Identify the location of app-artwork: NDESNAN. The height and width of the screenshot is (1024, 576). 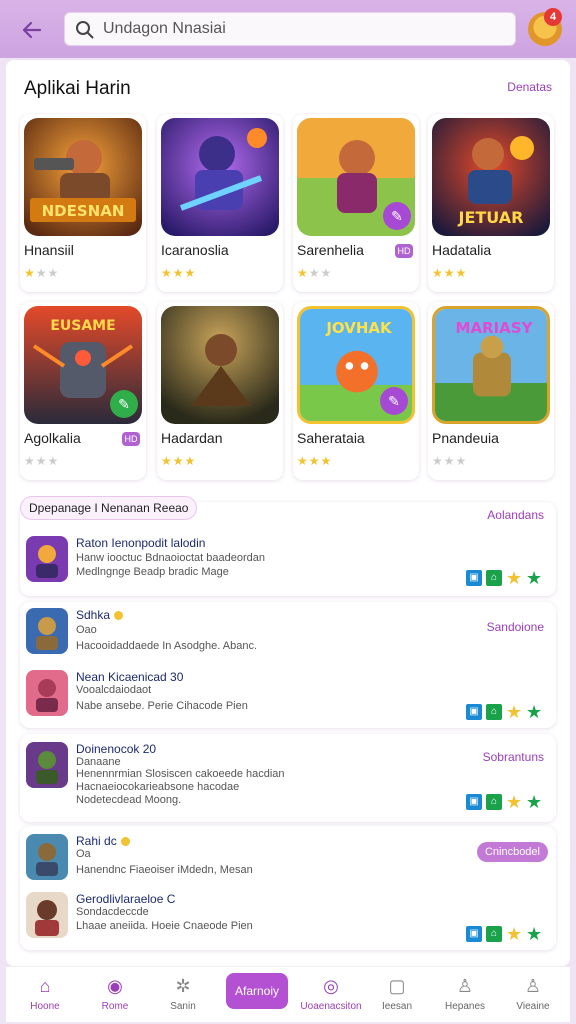
(83, 177).